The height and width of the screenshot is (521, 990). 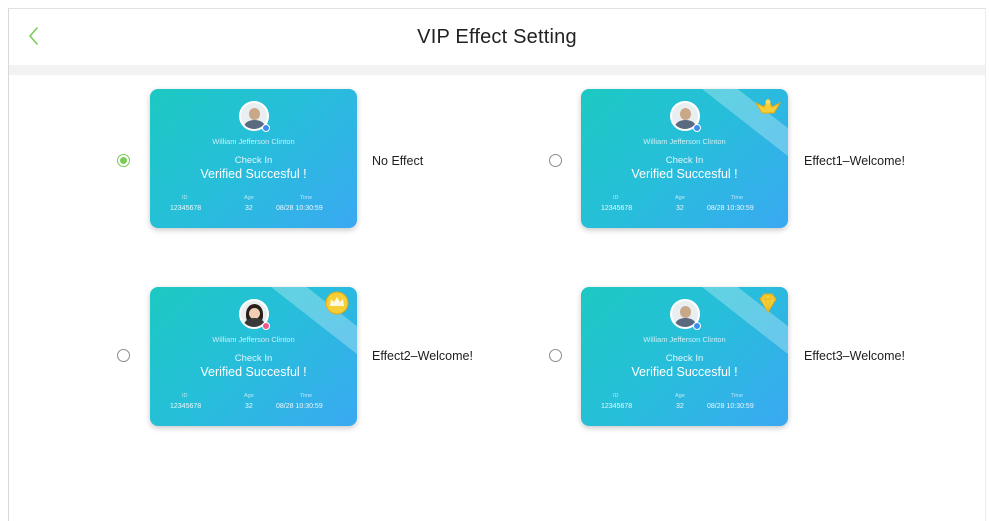 What do you see at coordinates (398, 161) in the screenshot?
I see `option-label-no-effect: No Effect` at bounding box center [398, 161].